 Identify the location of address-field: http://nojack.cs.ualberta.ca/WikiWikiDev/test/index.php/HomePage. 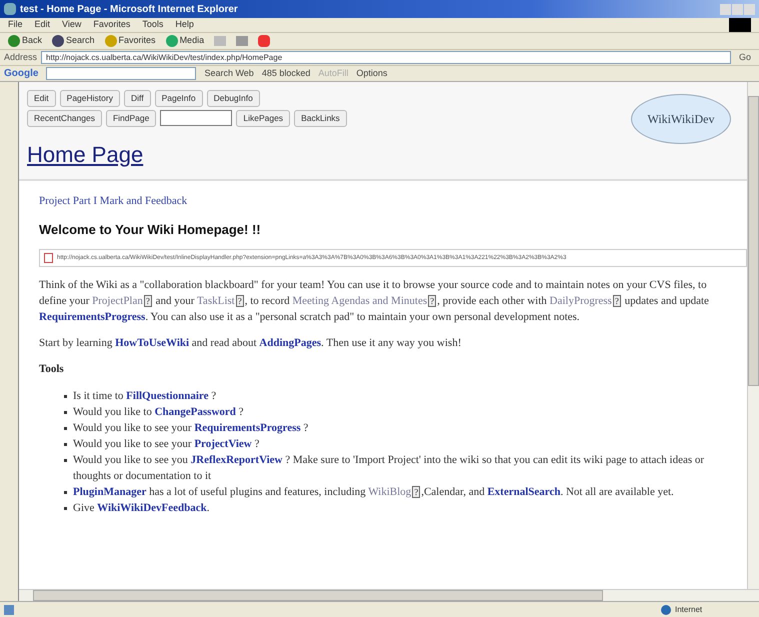
(386, 57).